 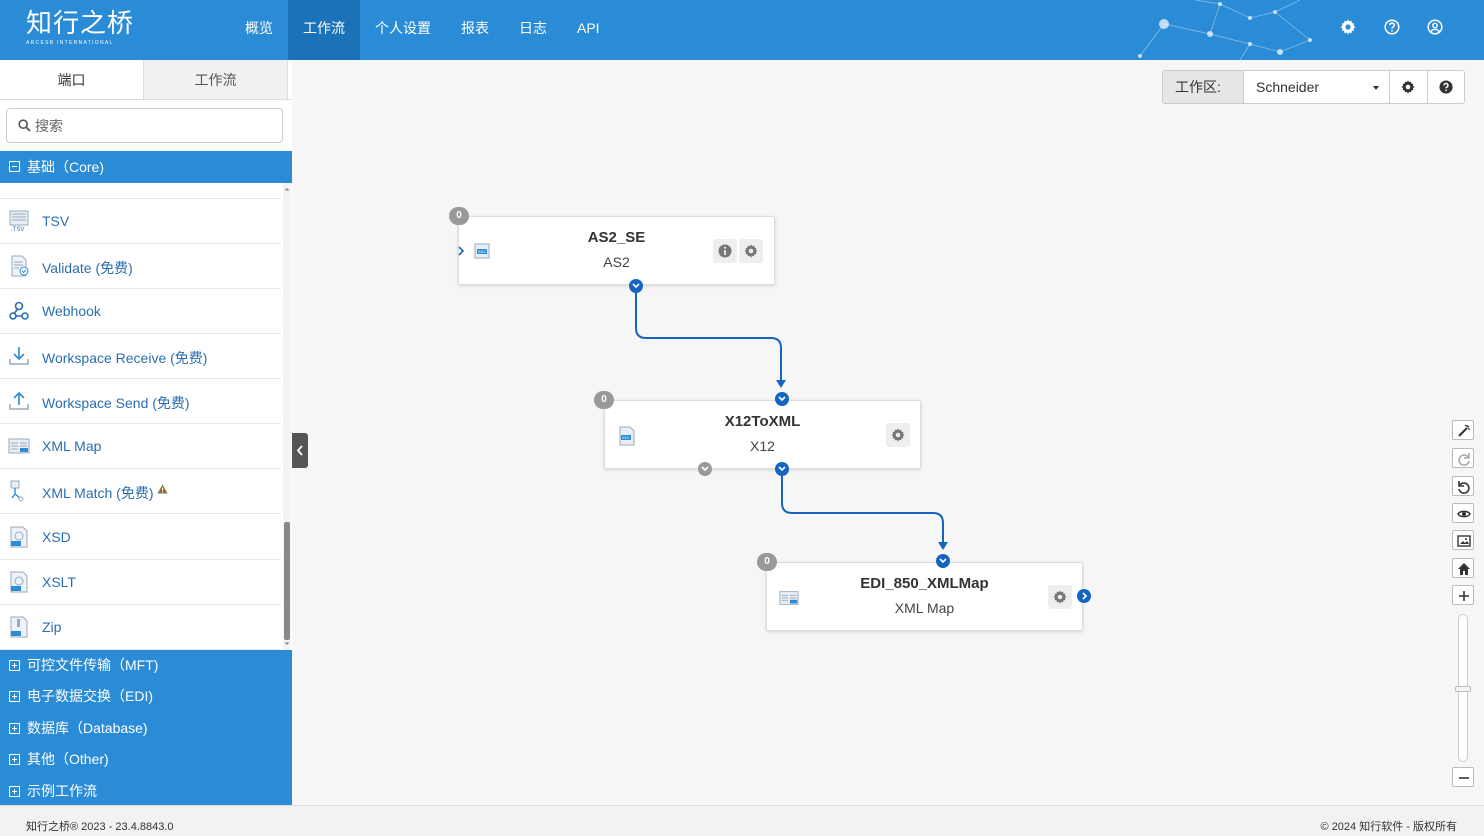 I want to click on preview-button, so click(x=1463, y=513).